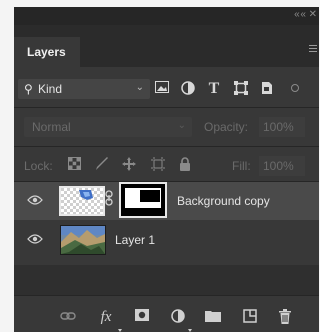  Describe the element at coordinates (102, 165) in the screenshot. I see `lock-image-pixels-icon` at that location.